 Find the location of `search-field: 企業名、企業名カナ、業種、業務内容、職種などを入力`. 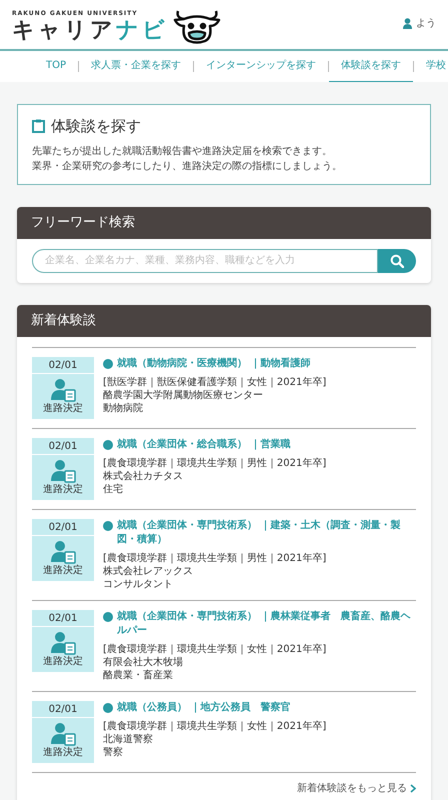

search-field: 企業名、企業名カナ、業種、業務内容、職種などを入力 is located at coordinates (205, 260).